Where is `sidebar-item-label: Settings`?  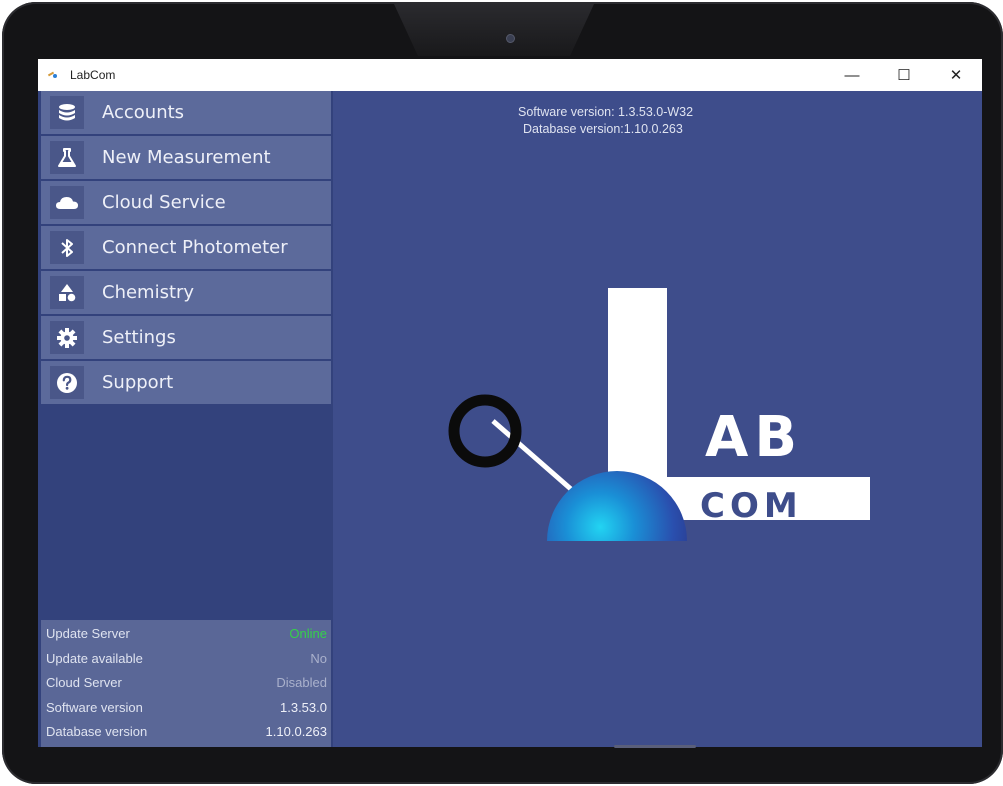
sidebar-item-label: Settings is located at coordinates (139, 337).